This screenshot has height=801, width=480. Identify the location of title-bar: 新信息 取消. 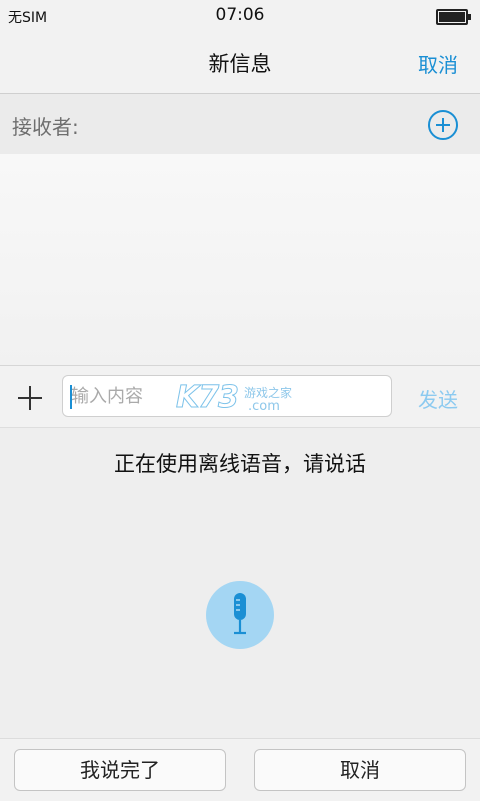
(240, 63).